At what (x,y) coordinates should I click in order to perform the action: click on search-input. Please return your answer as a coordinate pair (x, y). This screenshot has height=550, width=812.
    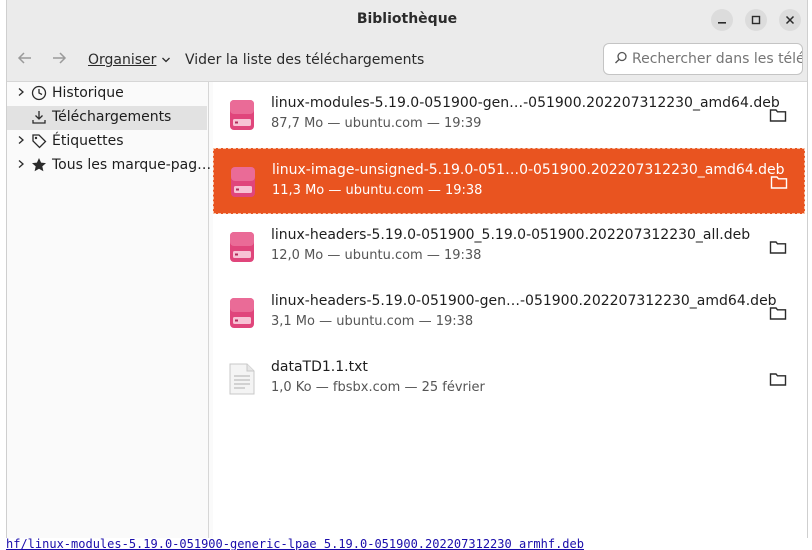
    Looking at the image, I should click on (717, 59).